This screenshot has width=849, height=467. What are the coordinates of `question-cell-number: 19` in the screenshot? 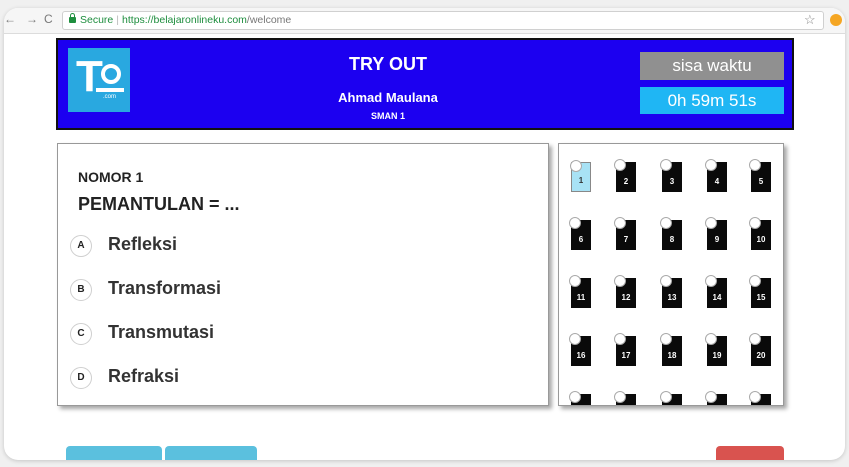 It's located at (717, 355).